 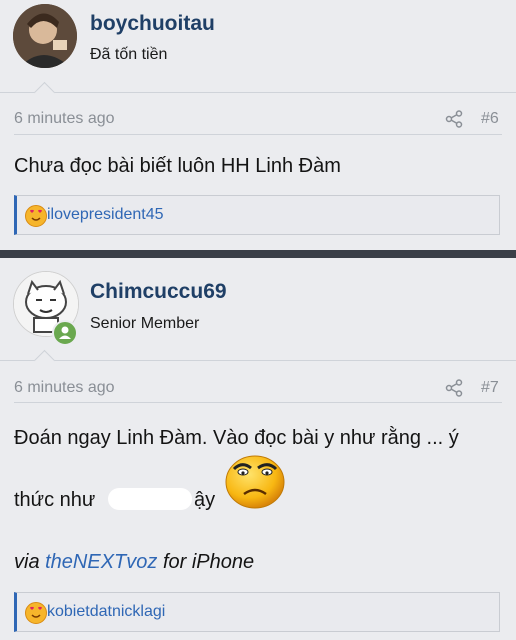 What do you see at coordinates (257, 215) in the screenshot?
I see `reaction-bar: ilovepresident45` at bounding box center [257, 215].